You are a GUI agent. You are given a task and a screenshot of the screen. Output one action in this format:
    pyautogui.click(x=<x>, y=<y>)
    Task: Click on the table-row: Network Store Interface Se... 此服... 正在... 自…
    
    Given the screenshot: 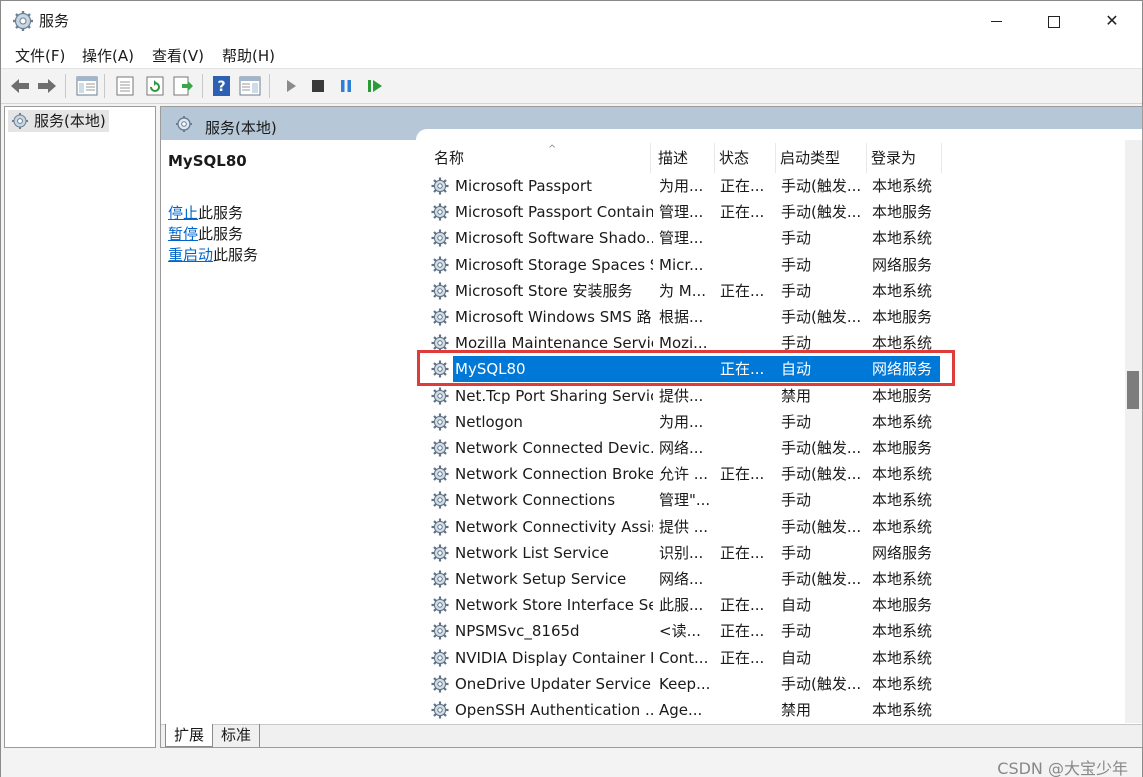 What is the action you would take?
    pyautogui.click(x=771, y=605)
    